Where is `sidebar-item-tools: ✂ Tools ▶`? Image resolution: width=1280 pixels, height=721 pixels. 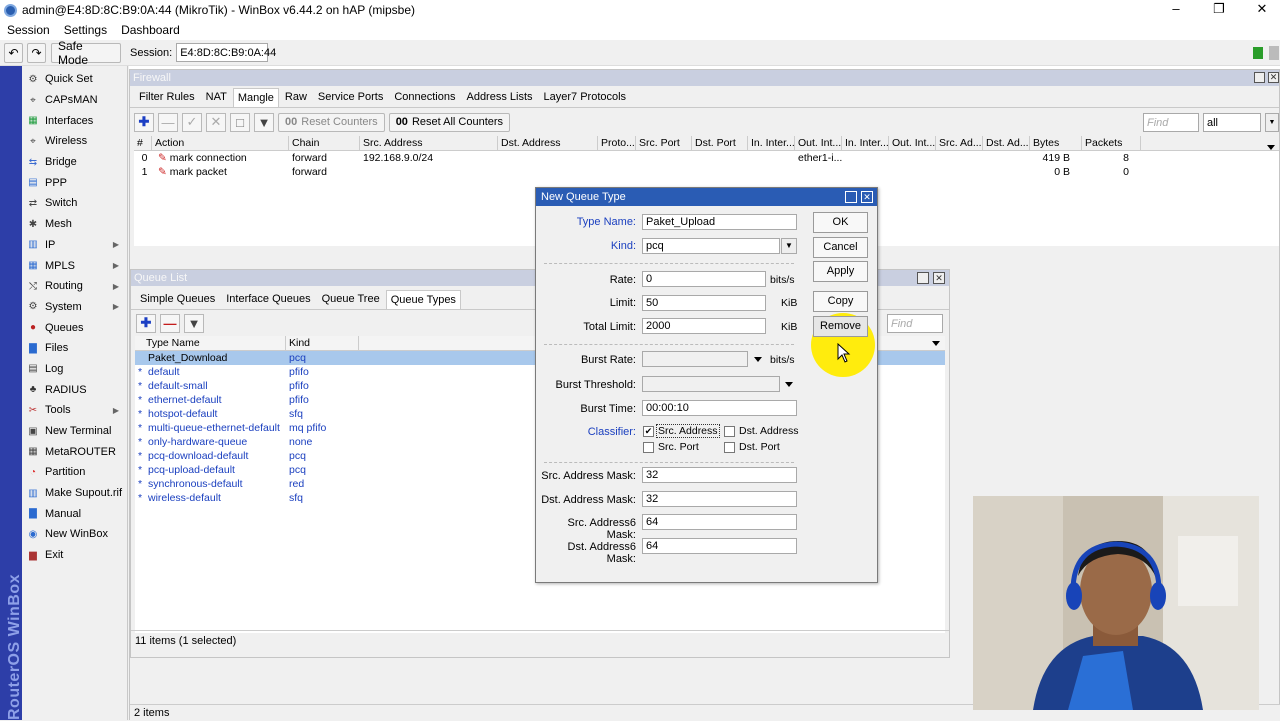 sidebar-item-tools: ✂ Tools ▶ is located at coordinates (74, 410).